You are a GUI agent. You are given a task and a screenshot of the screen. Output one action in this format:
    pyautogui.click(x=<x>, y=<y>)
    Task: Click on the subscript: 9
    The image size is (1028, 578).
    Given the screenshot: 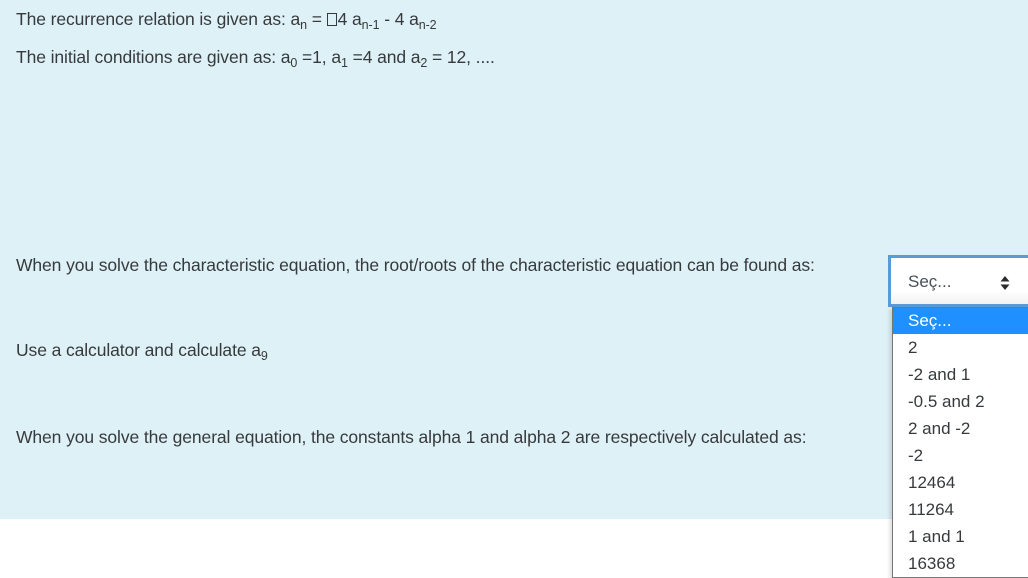 What is the action you would take?
    pyautogui.click(x=264, y=356)
    